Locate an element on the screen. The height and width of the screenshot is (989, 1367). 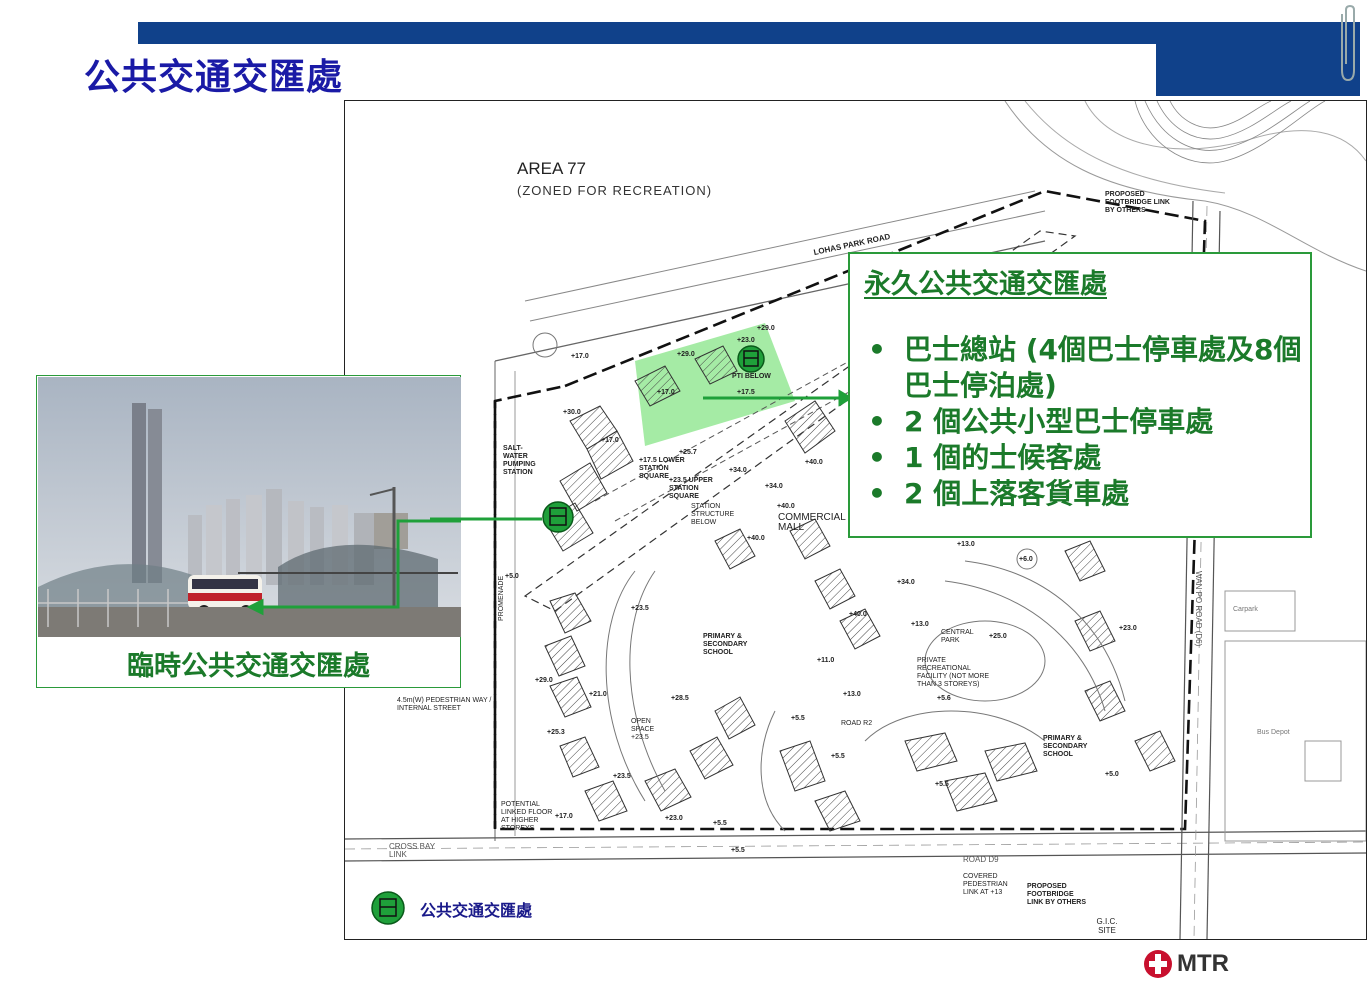
level-label: +30.0 is located at coordinates (572, 412).